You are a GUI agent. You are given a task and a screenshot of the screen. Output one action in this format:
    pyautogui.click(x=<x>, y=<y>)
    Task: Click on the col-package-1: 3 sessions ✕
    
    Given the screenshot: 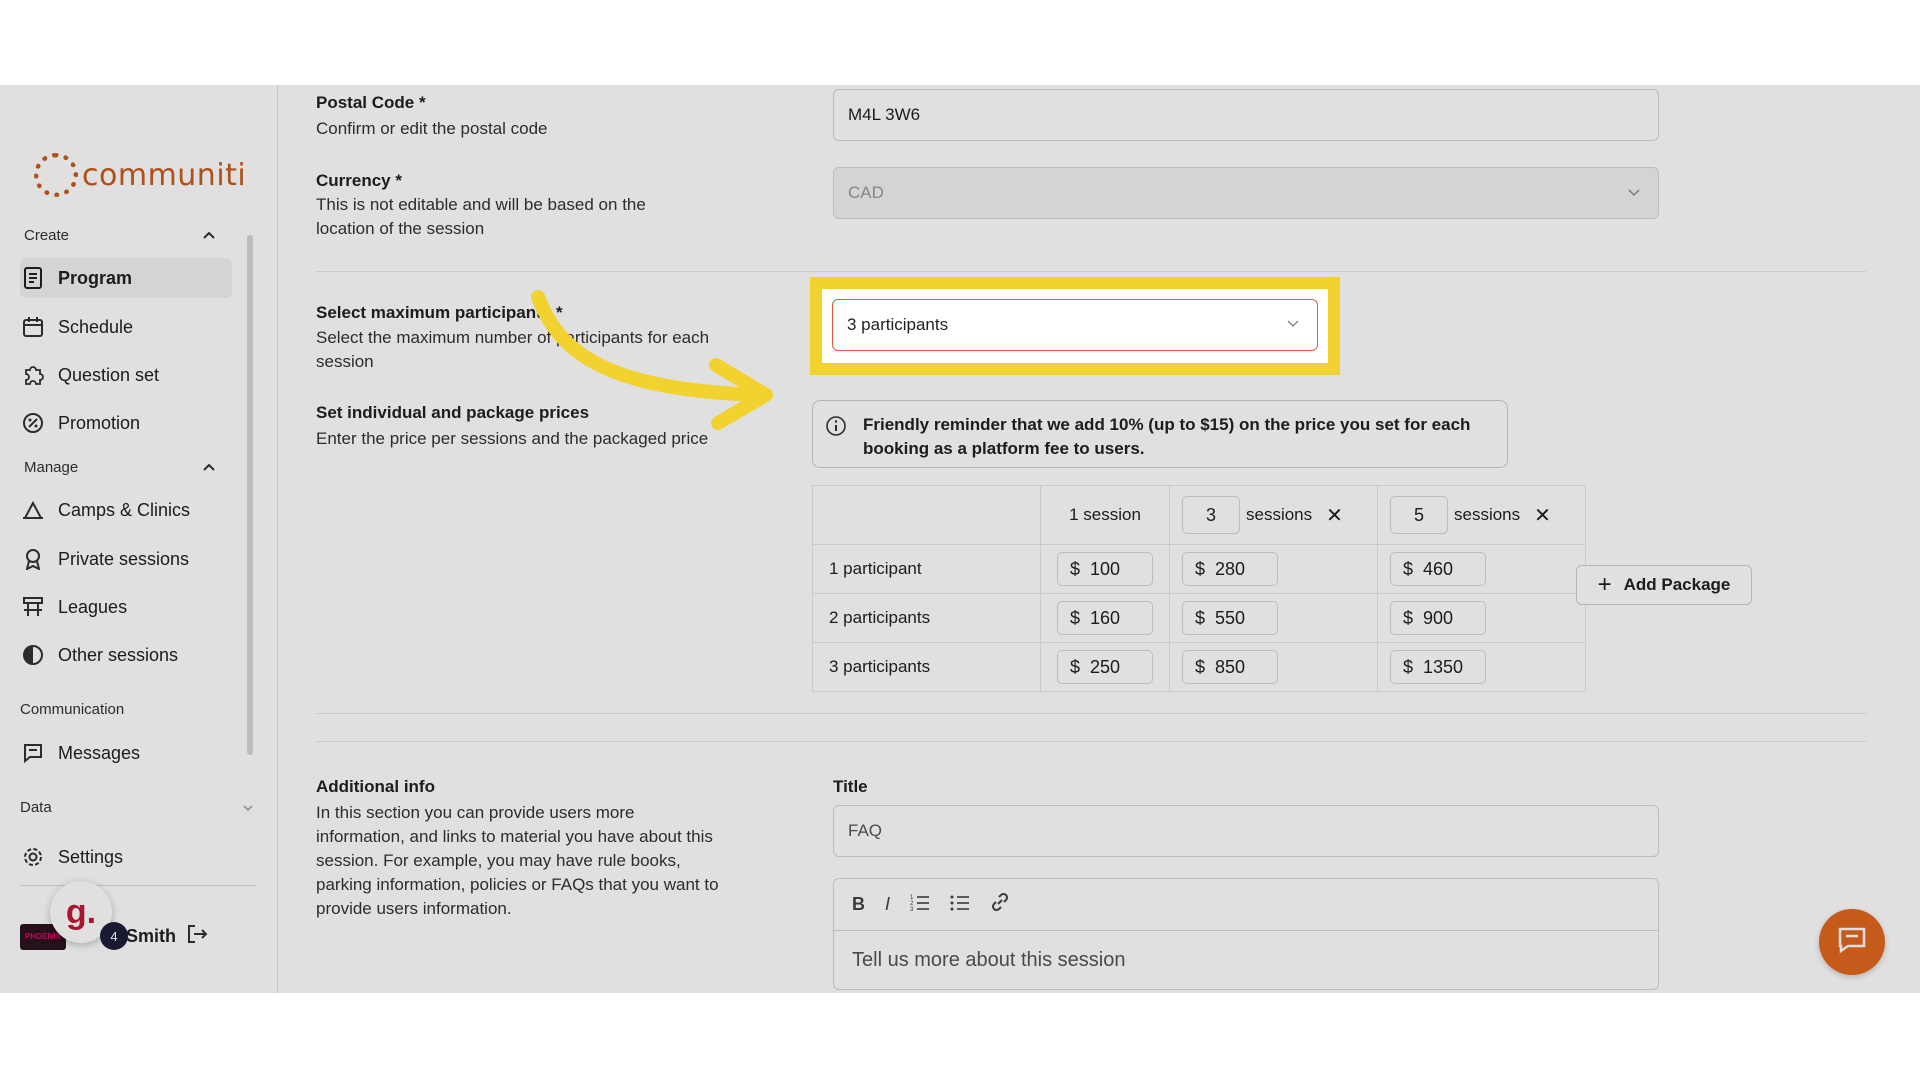 What is the action you would take?
    pyautogui.click(x=1273, y=515)
    